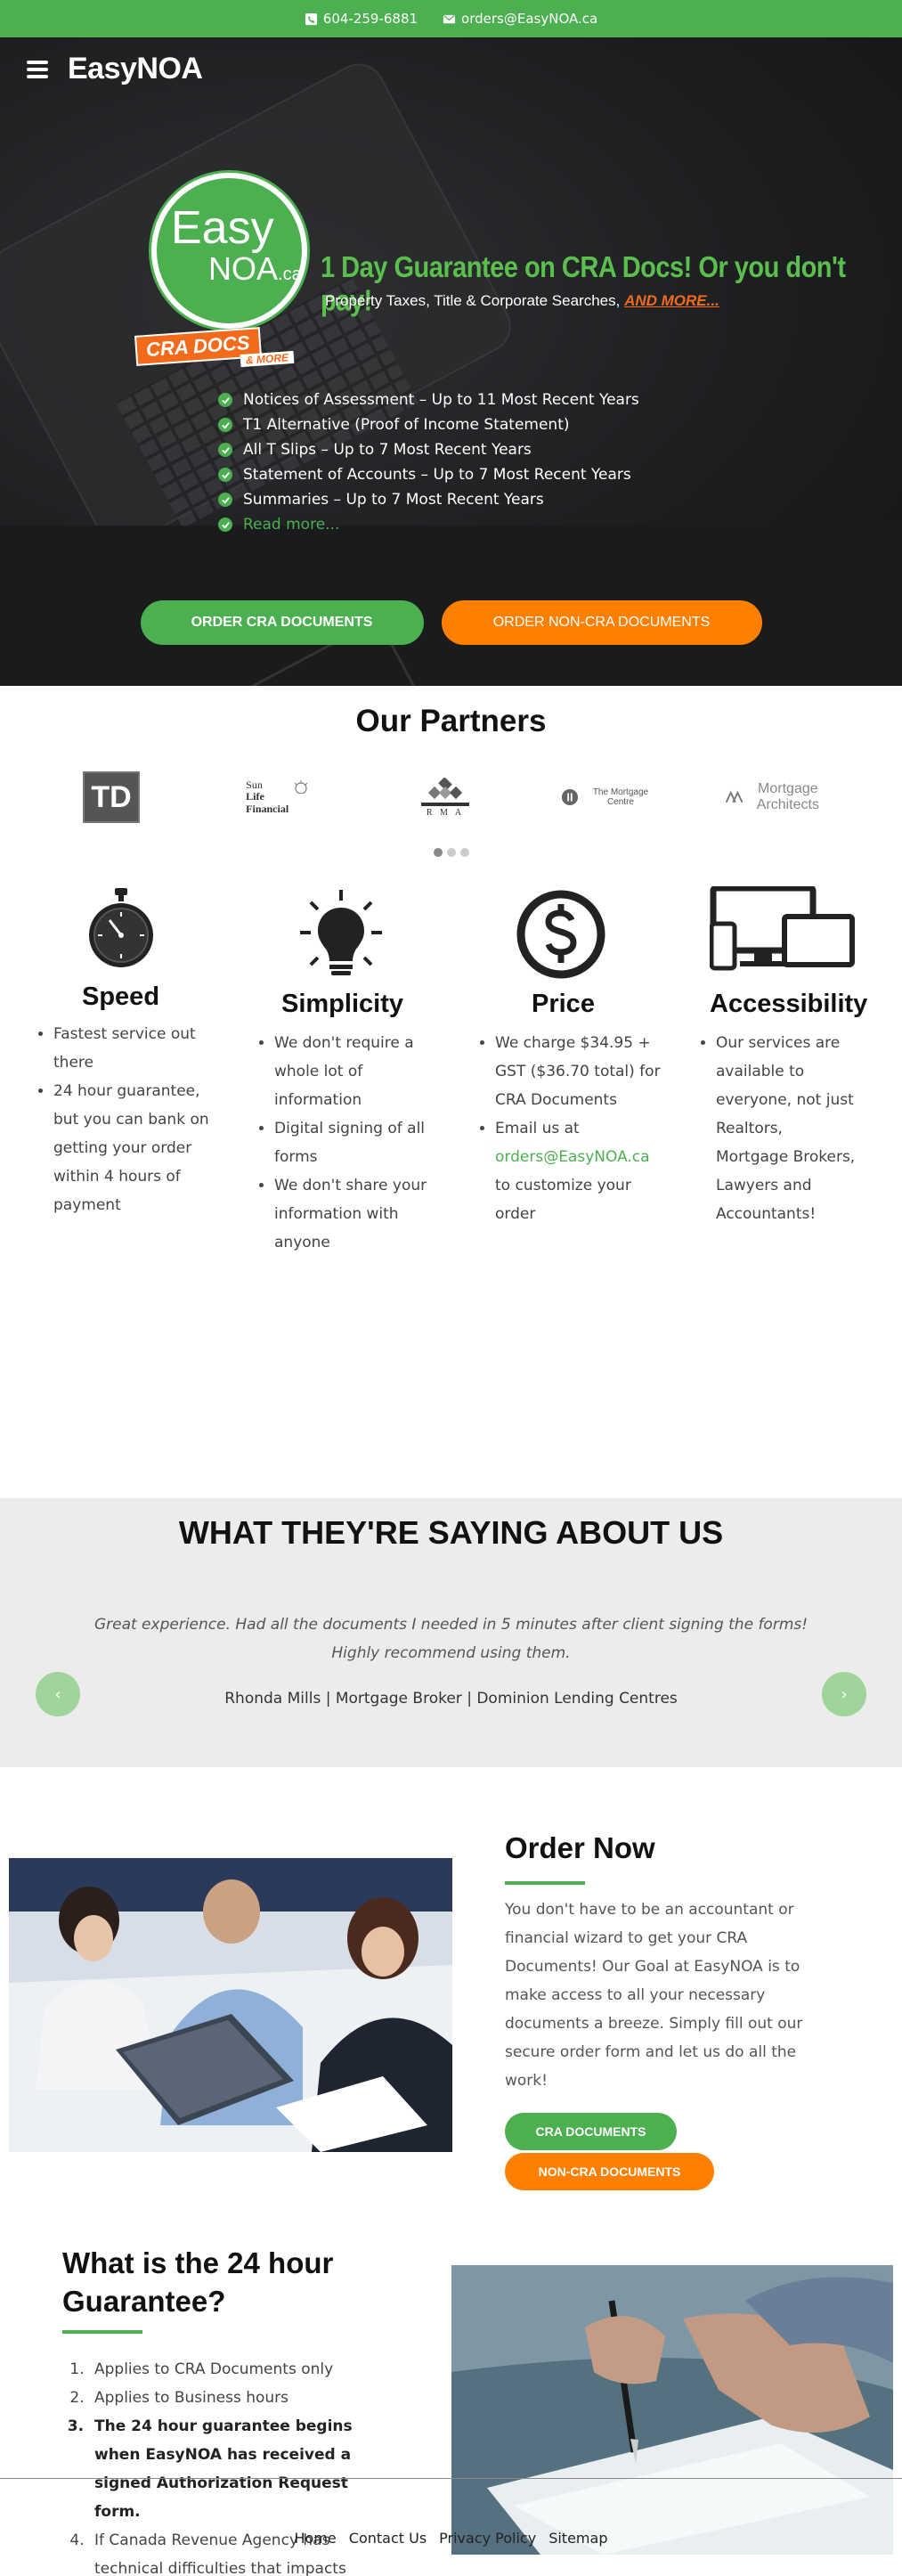 Image resolution: width=902 pixels, height=2576 pixels. I want to click on partner-rma: R M A, so click(445, 797).